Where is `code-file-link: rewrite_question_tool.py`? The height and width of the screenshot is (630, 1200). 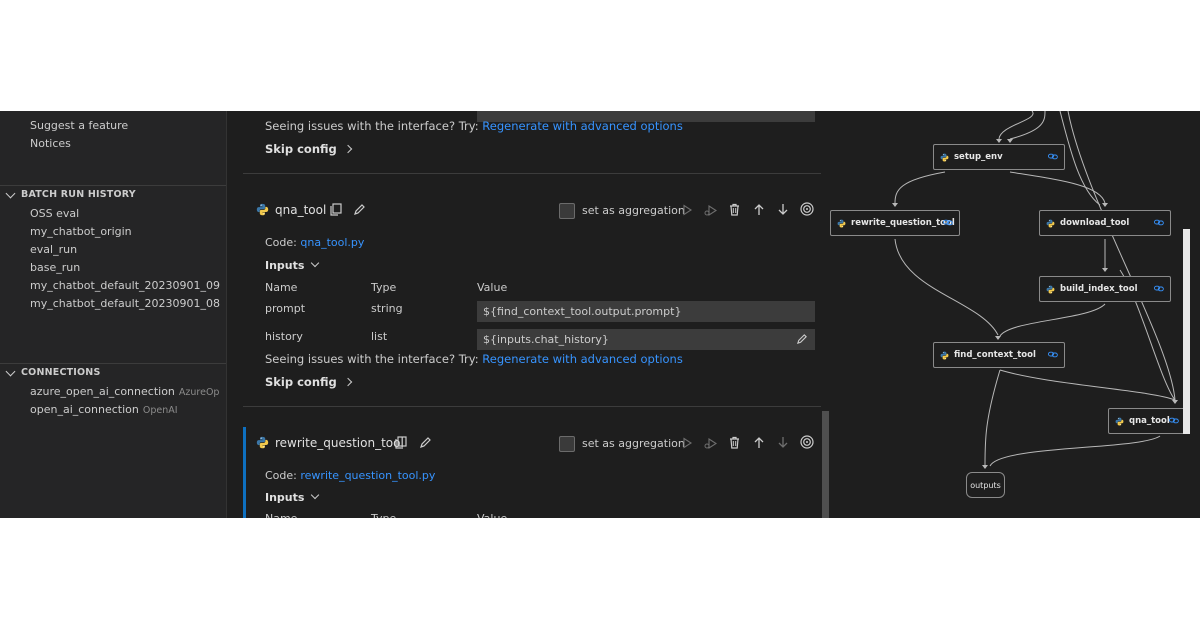 code-file-link: rewrite_question_tool.py is located at coordinates (367, 475).